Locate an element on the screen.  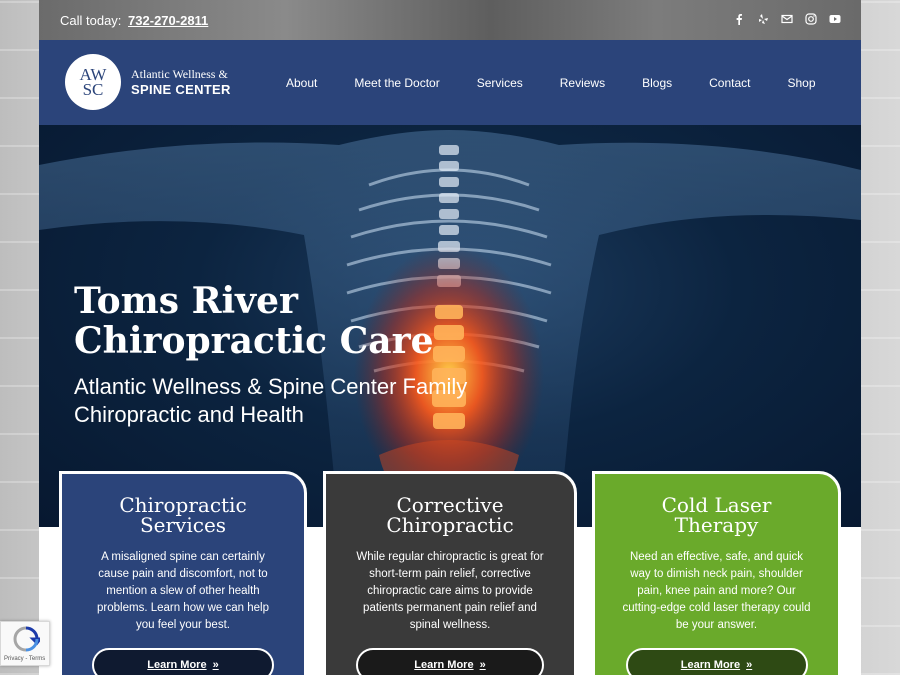
hero-subtitle-line2: Chiropractic and Health is located at coordinates (189, 414).